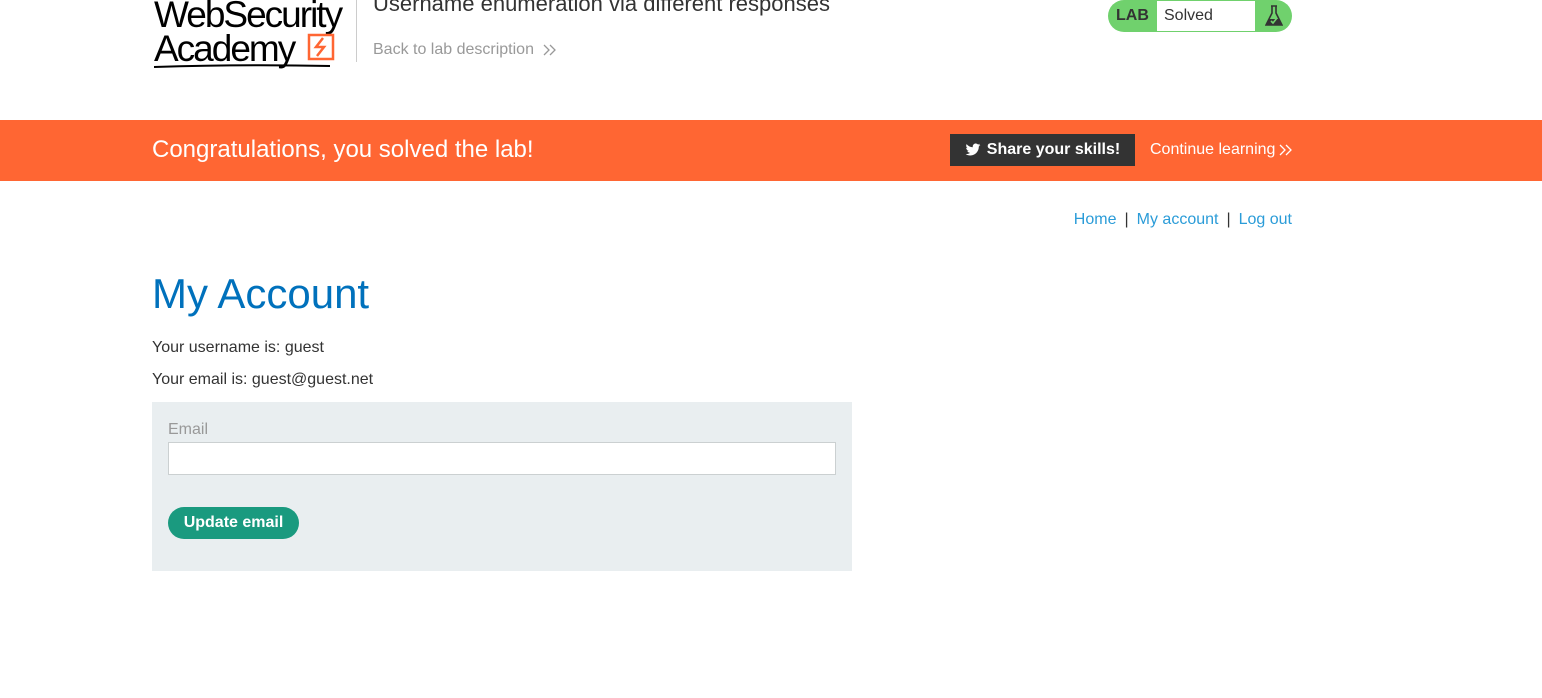 Image resolution: width=1542 pixels, height=698 pixels. I want to click on twitter-icon, so click(973, 149).